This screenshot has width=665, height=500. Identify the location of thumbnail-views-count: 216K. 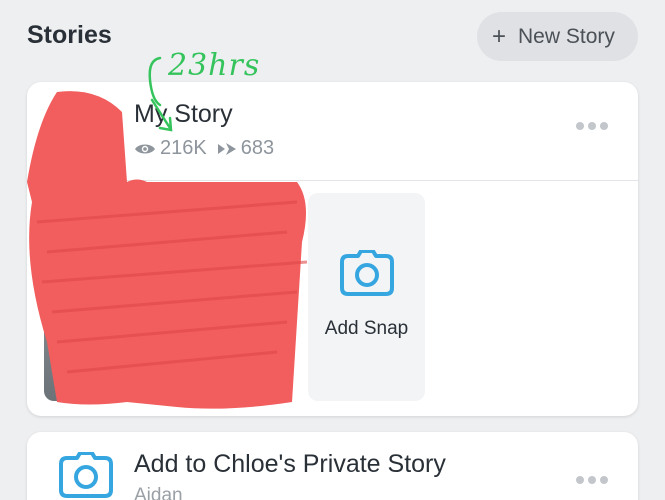
(114, 376).